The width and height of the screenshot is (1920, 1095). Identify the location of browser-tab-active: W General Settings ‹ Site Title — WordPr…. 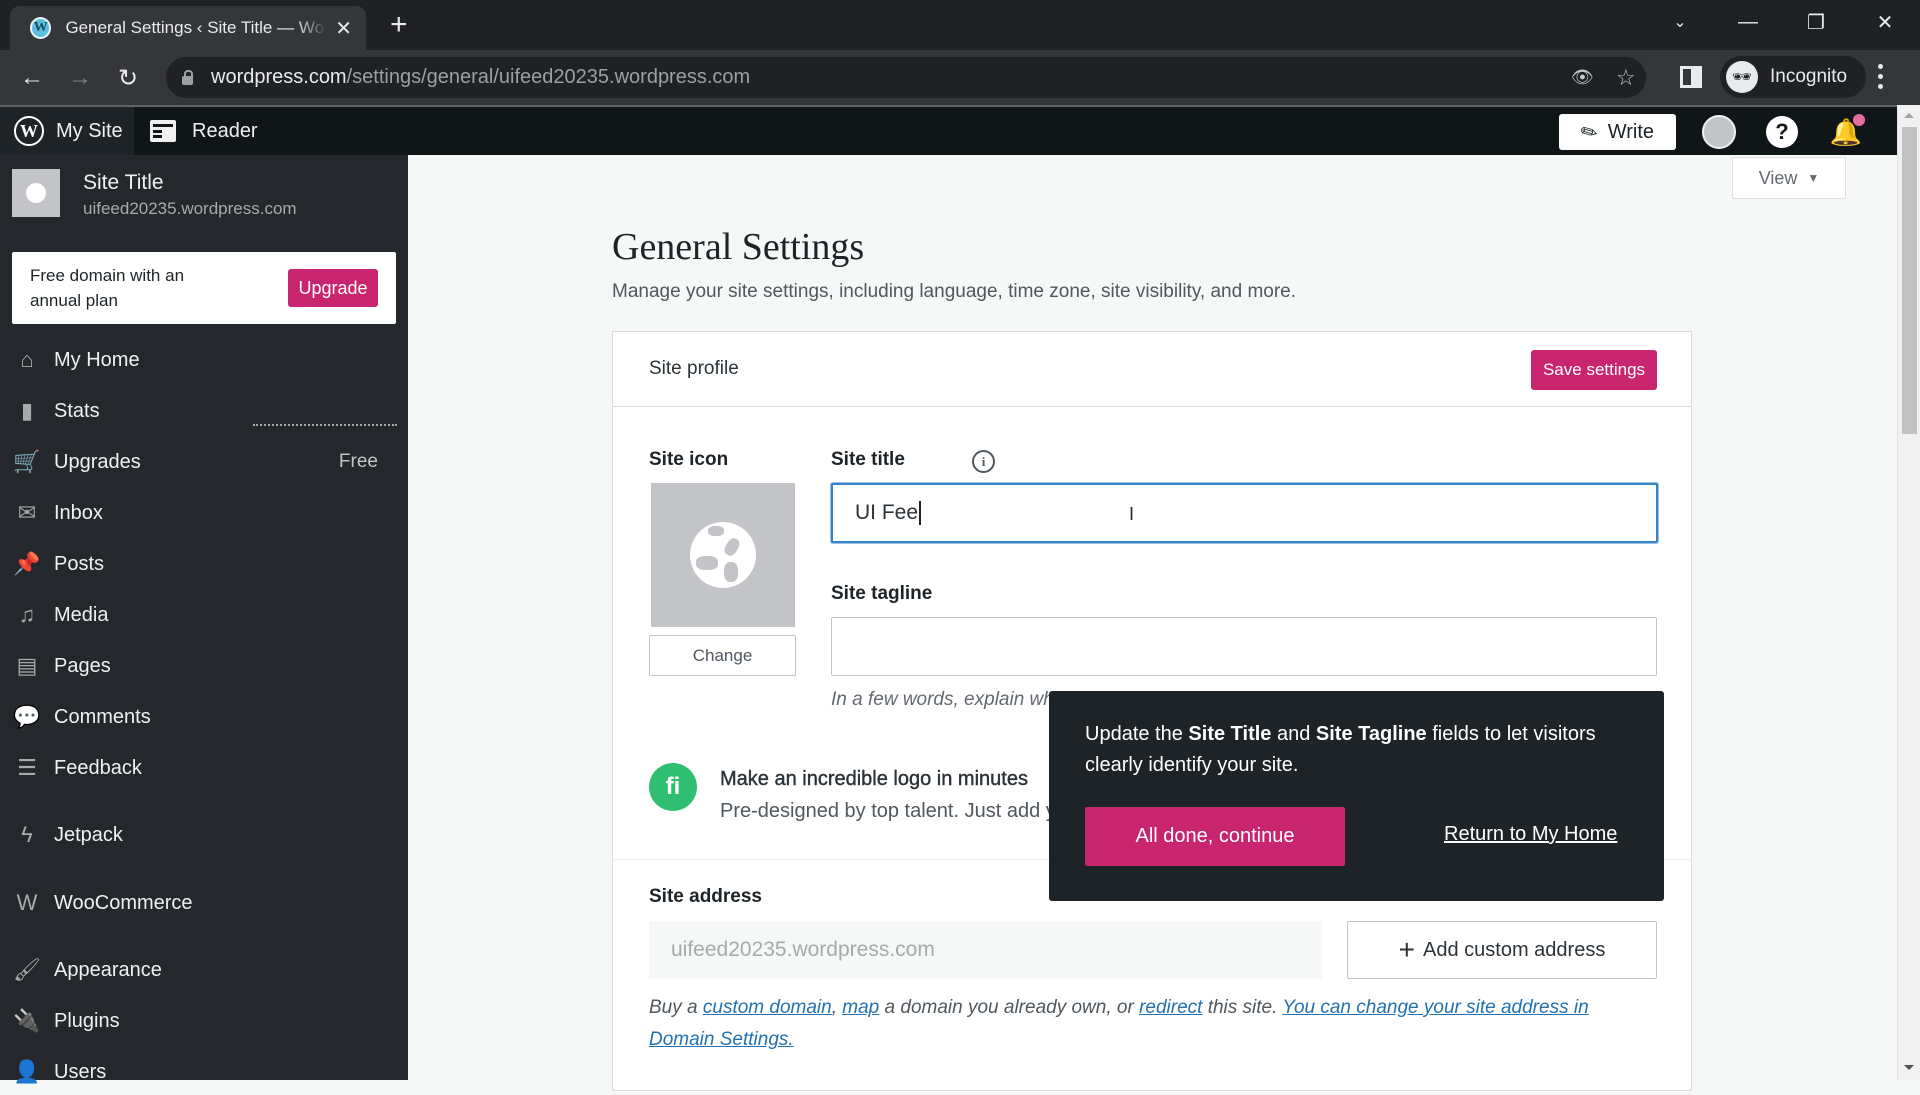
(188, 28).